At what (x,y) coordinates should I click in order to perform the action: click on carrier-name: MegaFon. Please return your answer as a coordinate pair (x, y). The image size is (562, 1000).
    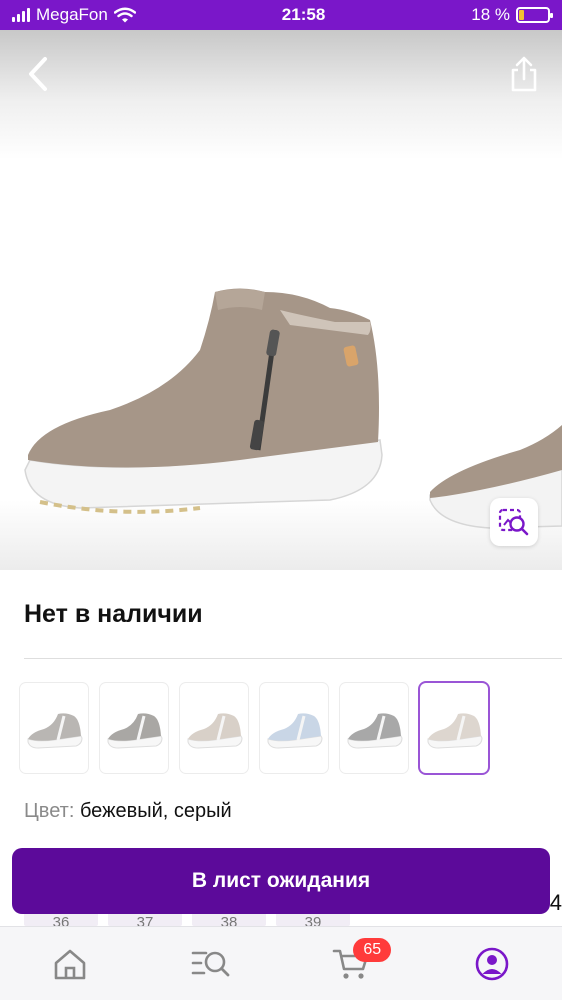
    Looking at the image, I should click on (72, 14).